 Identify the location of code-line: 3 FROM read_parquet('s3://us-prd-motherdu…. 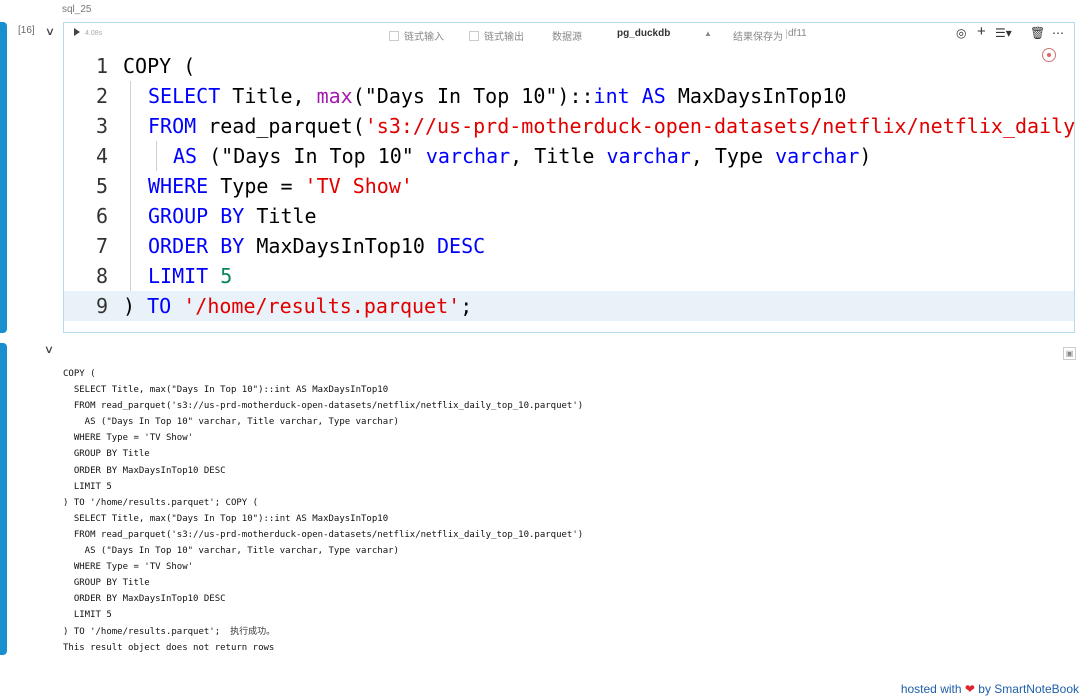
(569, 126).